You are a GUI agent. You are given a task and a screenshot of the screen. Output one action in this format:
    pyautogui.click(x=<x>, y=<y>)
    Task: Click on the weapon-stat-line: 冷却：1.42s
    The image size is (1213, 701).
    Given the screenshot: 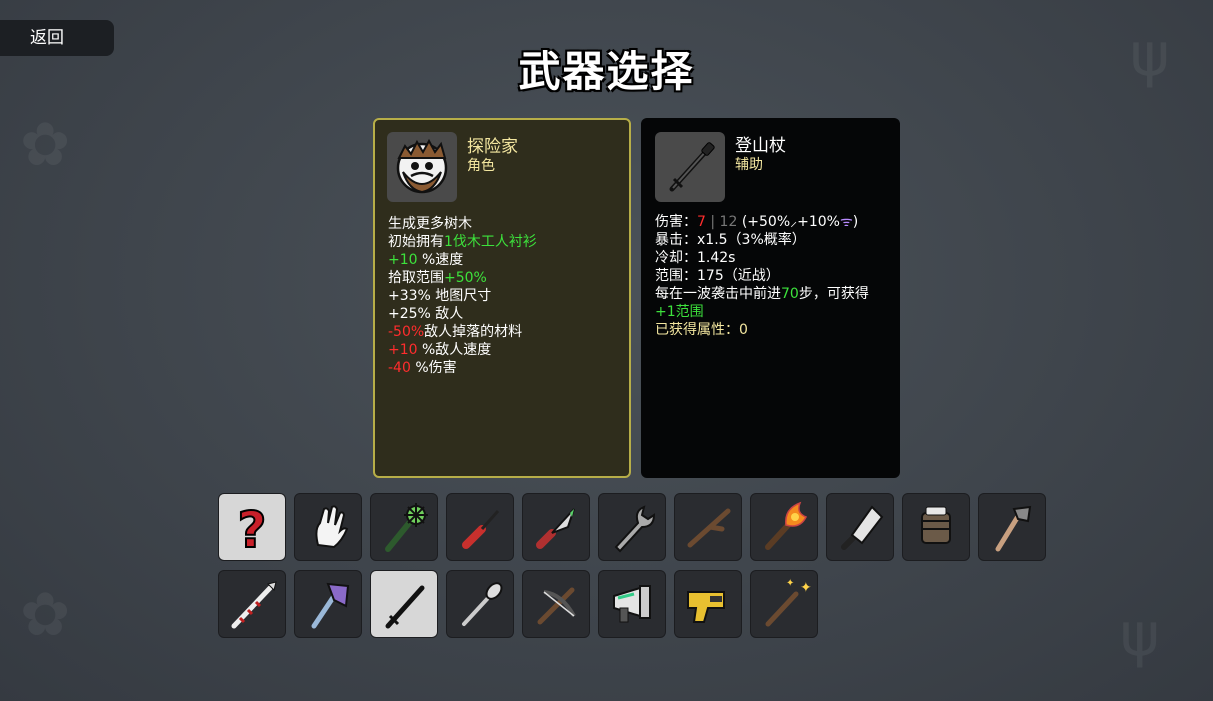 What is the action you would take?
    pyautogui.click(x=762, y=258)
    